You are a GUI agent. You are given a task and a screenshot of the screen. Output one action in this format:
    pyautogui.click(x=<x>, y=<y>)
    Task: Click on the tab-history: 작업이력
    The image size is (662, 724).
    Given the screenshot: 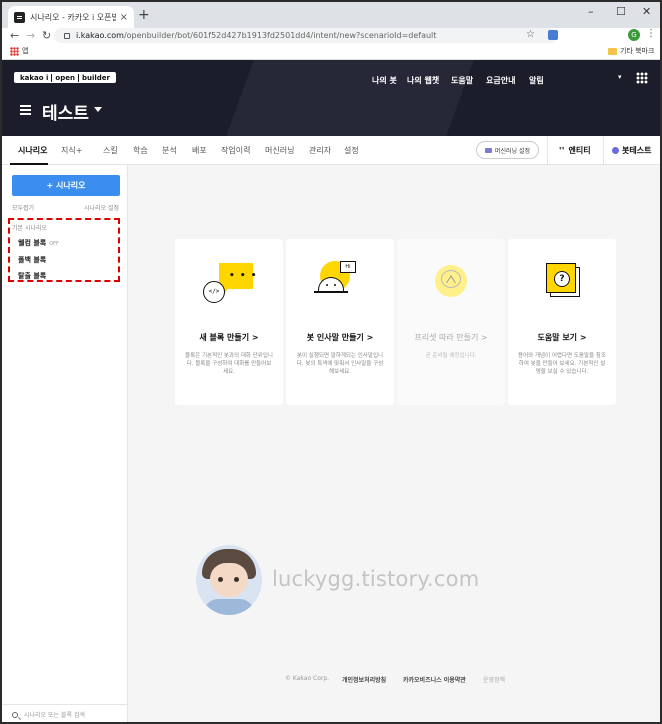 What is the action you would take?
    pyautogui.click(x=235, y=150)
    